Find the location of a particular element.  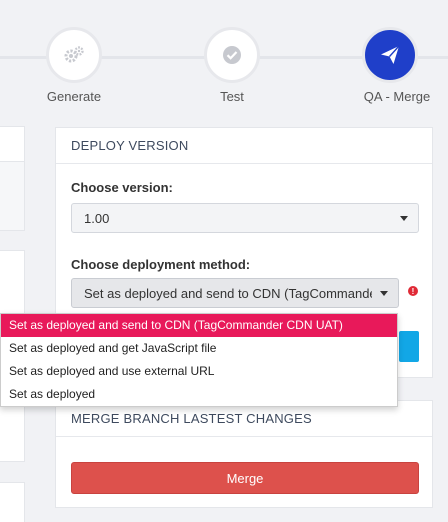

dropdown-option: Set as deployed and use external URL is located at coordinates (199, 371).